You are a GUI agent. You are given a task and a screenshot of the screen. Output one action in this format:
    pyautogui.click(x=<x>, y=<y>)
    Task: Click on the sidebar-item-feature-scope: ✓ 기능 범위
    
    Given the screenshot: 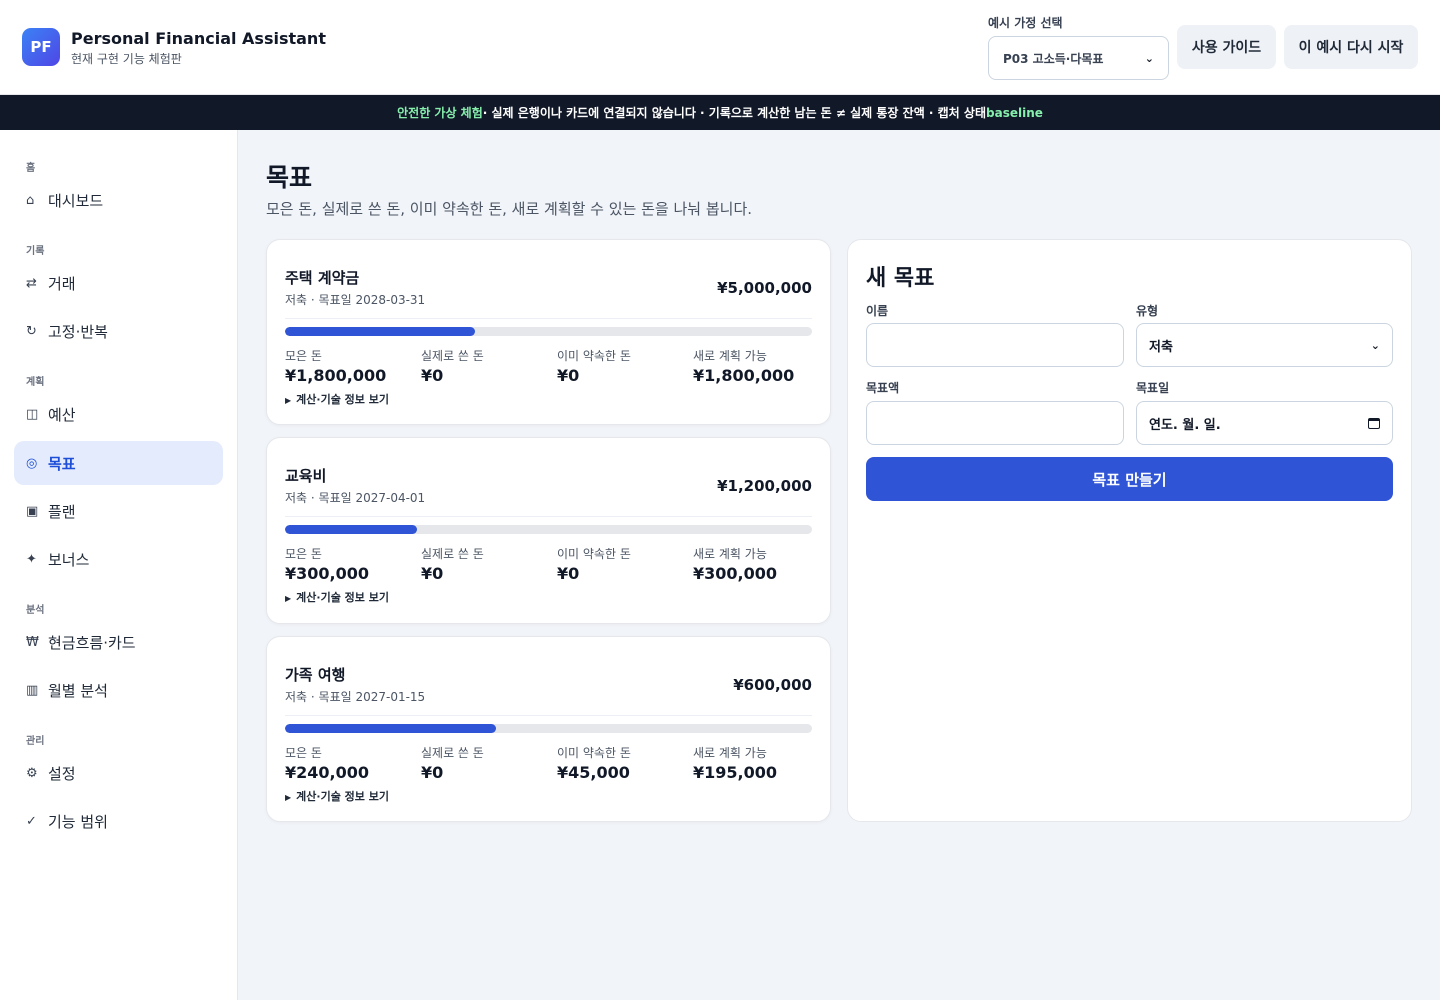 What is the action you would take?
    pyautogui.click(x=118, y=821)
    